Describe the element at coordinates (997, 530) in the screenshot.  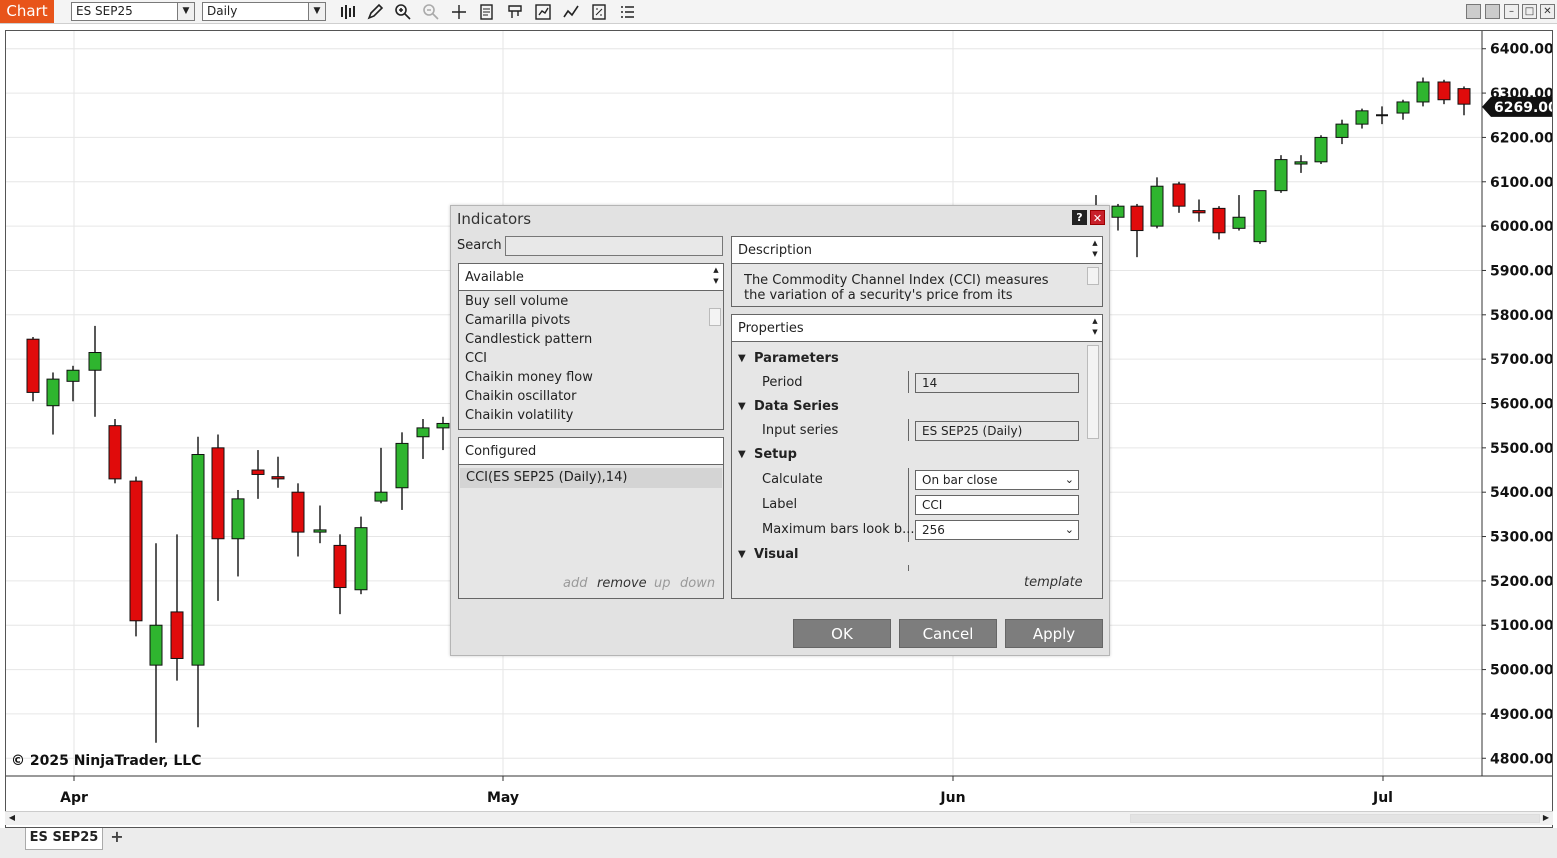
I see `max-bars-select: 256 ⌄` at that location.